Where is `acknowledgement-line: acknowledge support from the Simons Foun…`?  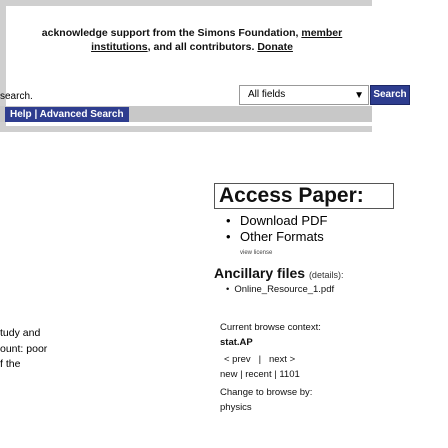
acknowledgement-line: acknowledge support from the Simons Foun… is located at coordinates (192, 33).